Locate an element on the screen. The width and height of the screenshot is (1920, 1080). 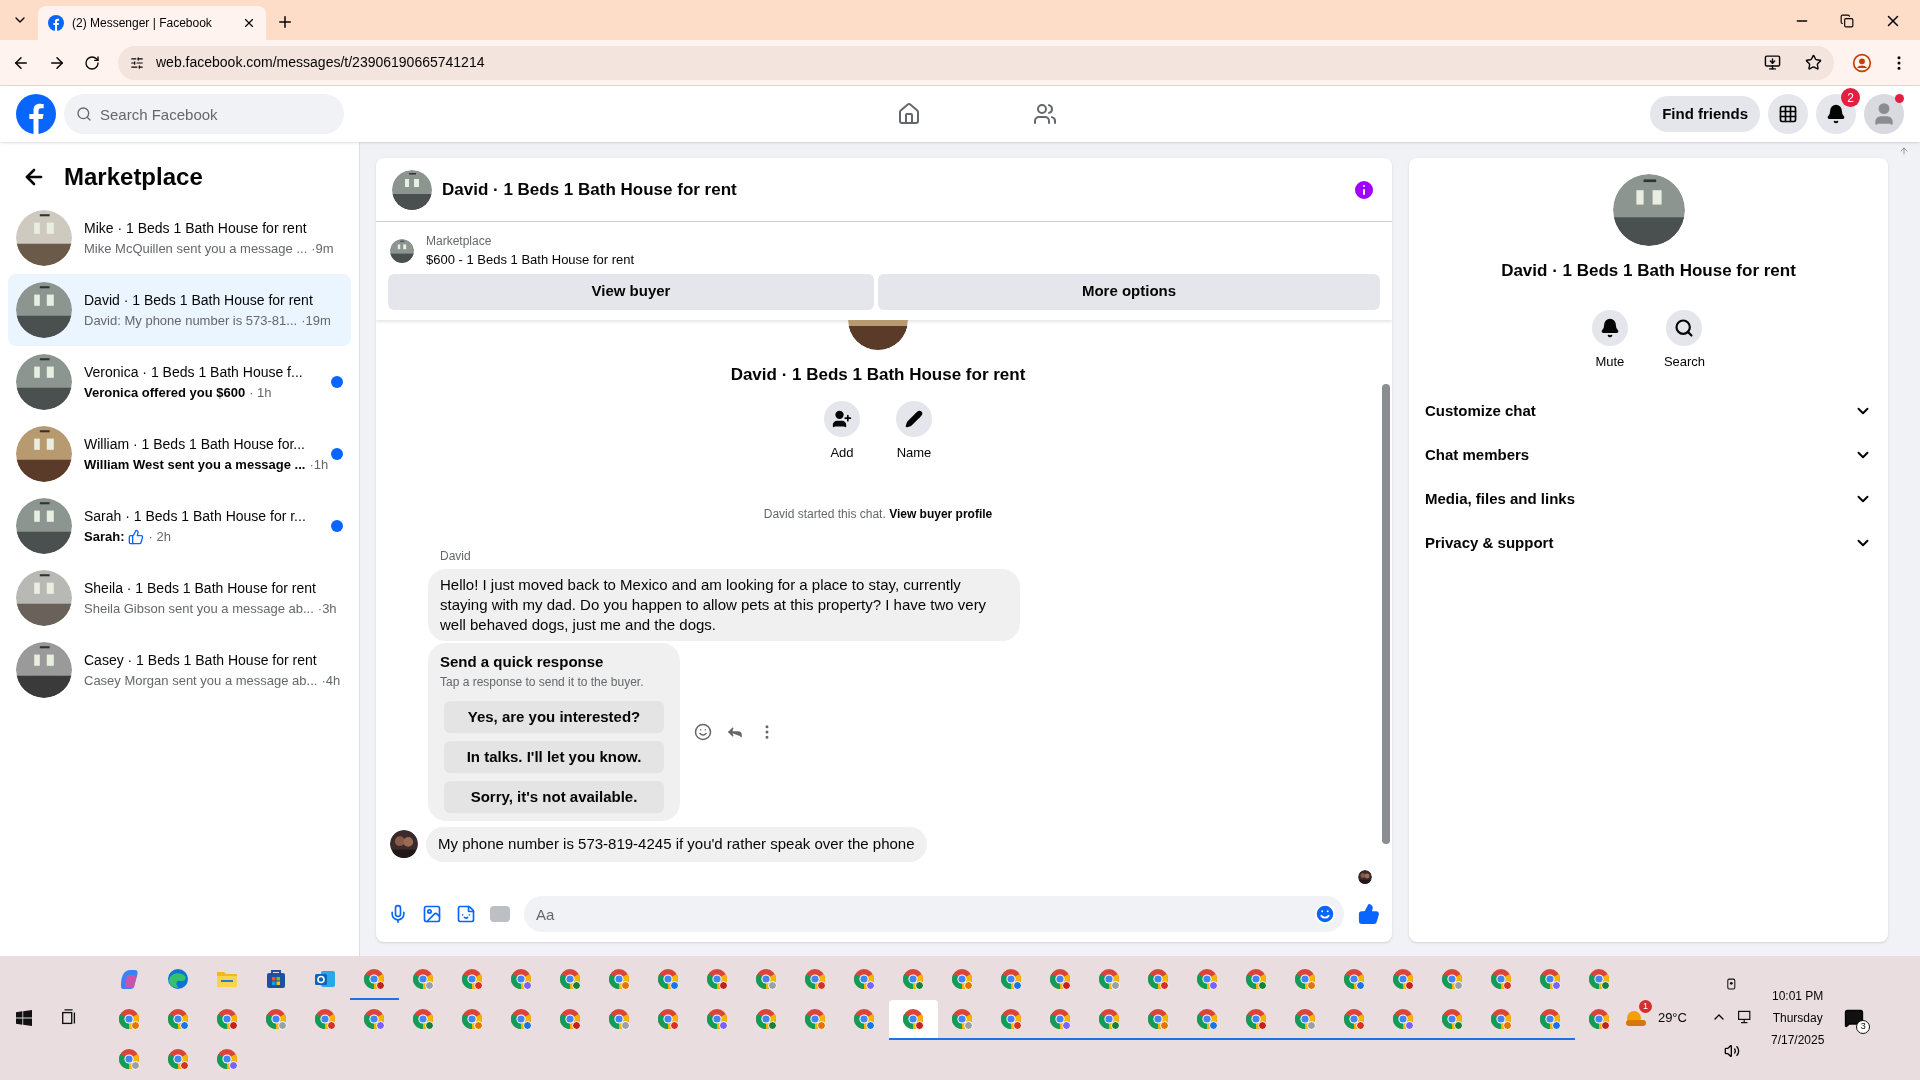
conversation-item: Casey · 1 Beds 1 Bath House for rent Casey Morgan sent you a message ab... ·4h is located at coordinates (179, 670).